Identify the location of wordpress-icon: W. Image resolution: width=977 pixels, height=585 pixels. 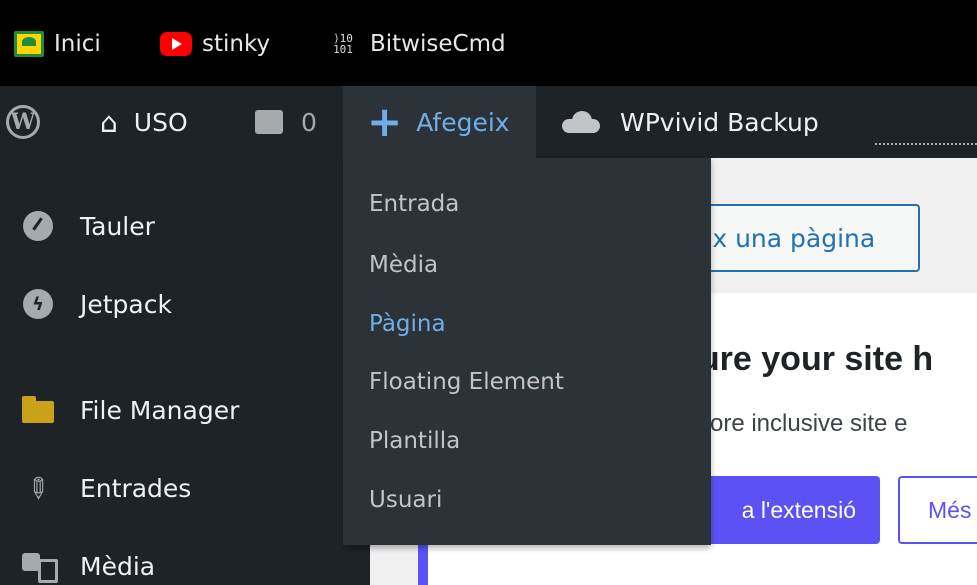
(23, 122).